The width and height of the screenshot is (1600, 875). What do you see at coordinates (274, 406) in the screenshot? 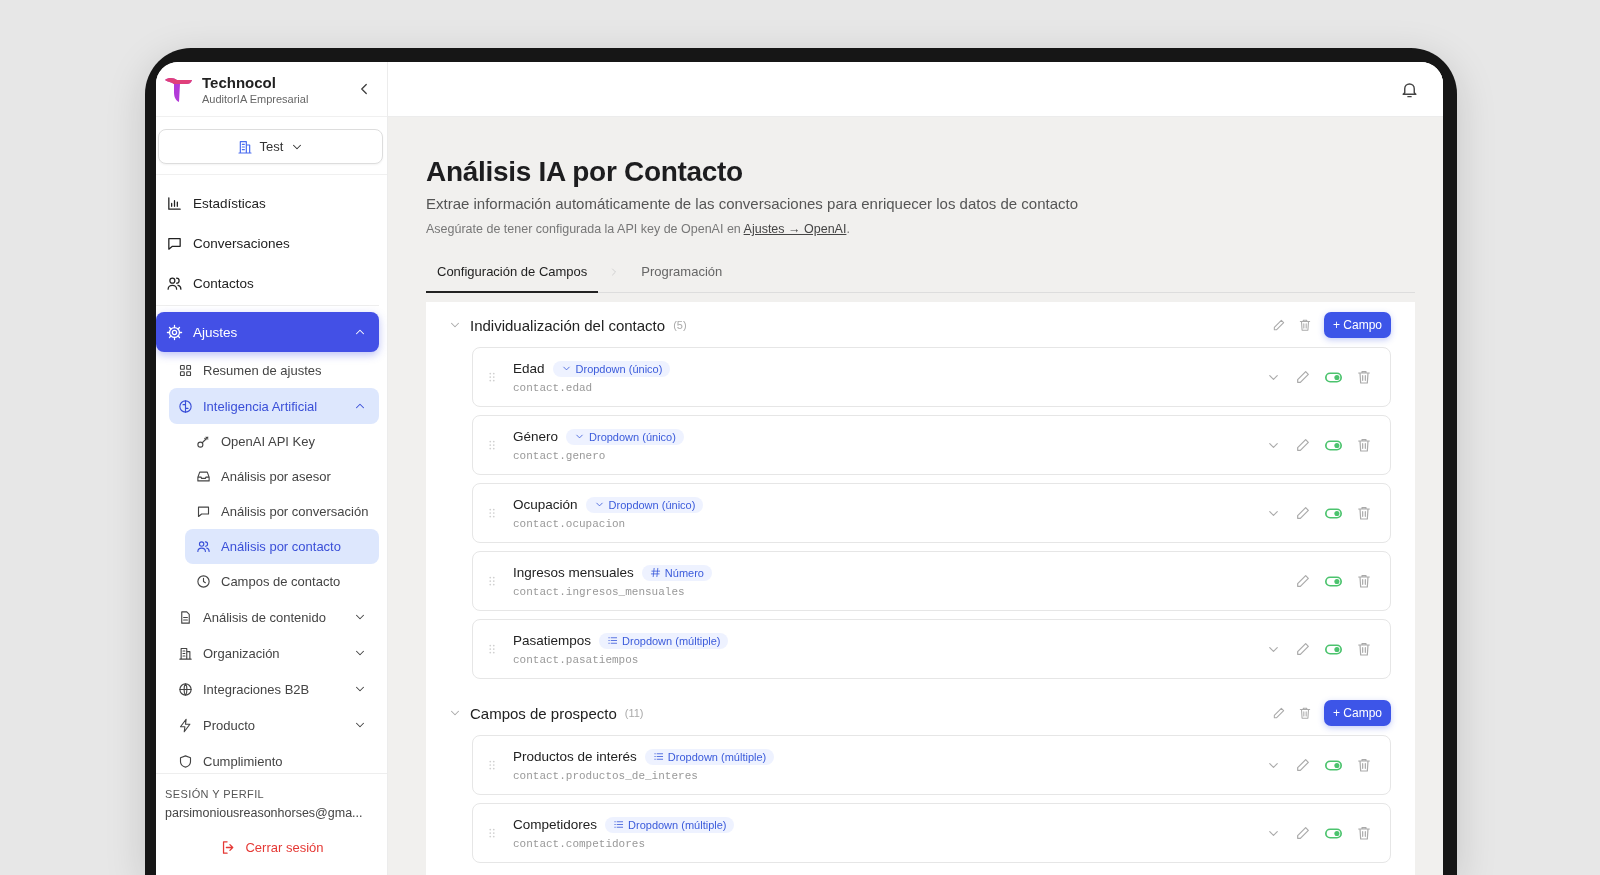
I see `nav-item: Inteligencia Artificial` at bounding box center [274, 406].